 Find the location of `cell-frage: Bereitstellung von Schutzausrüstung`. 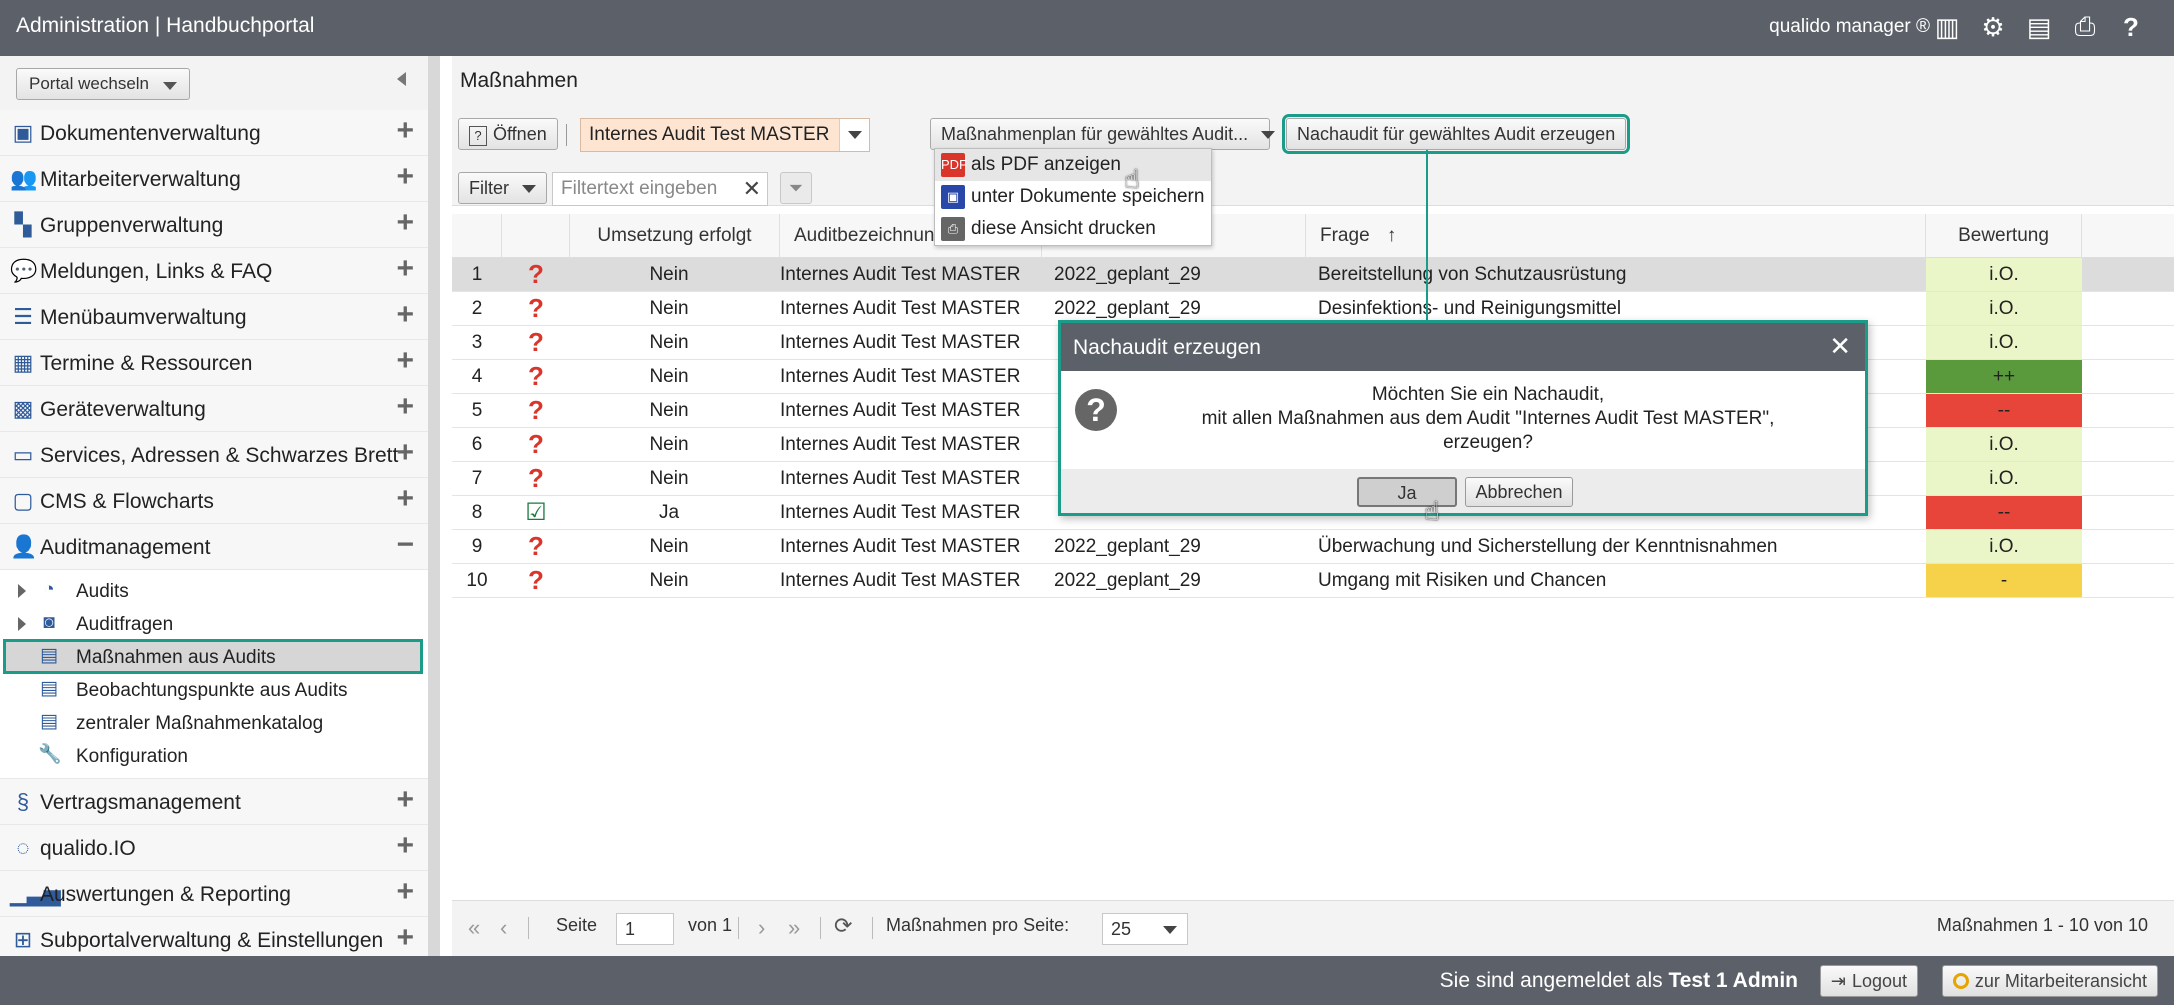

cell-frage: Bereitstellung von Schutzausrüstung is located at coordinates (1472, 274).